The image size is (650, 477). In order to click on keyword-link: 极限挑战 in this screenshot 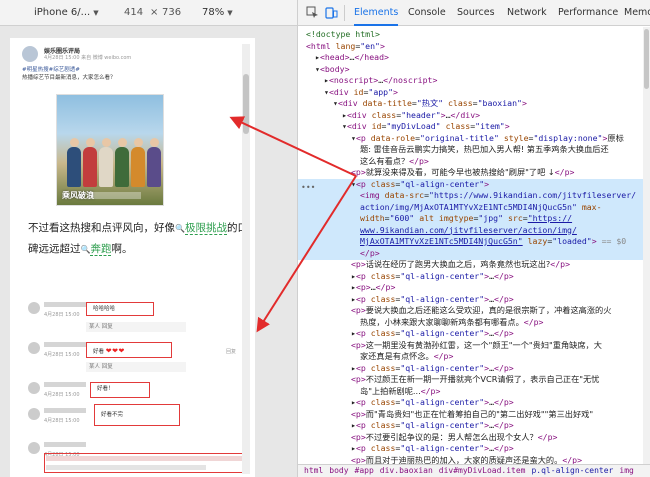, I will do `click(205, 228)`.